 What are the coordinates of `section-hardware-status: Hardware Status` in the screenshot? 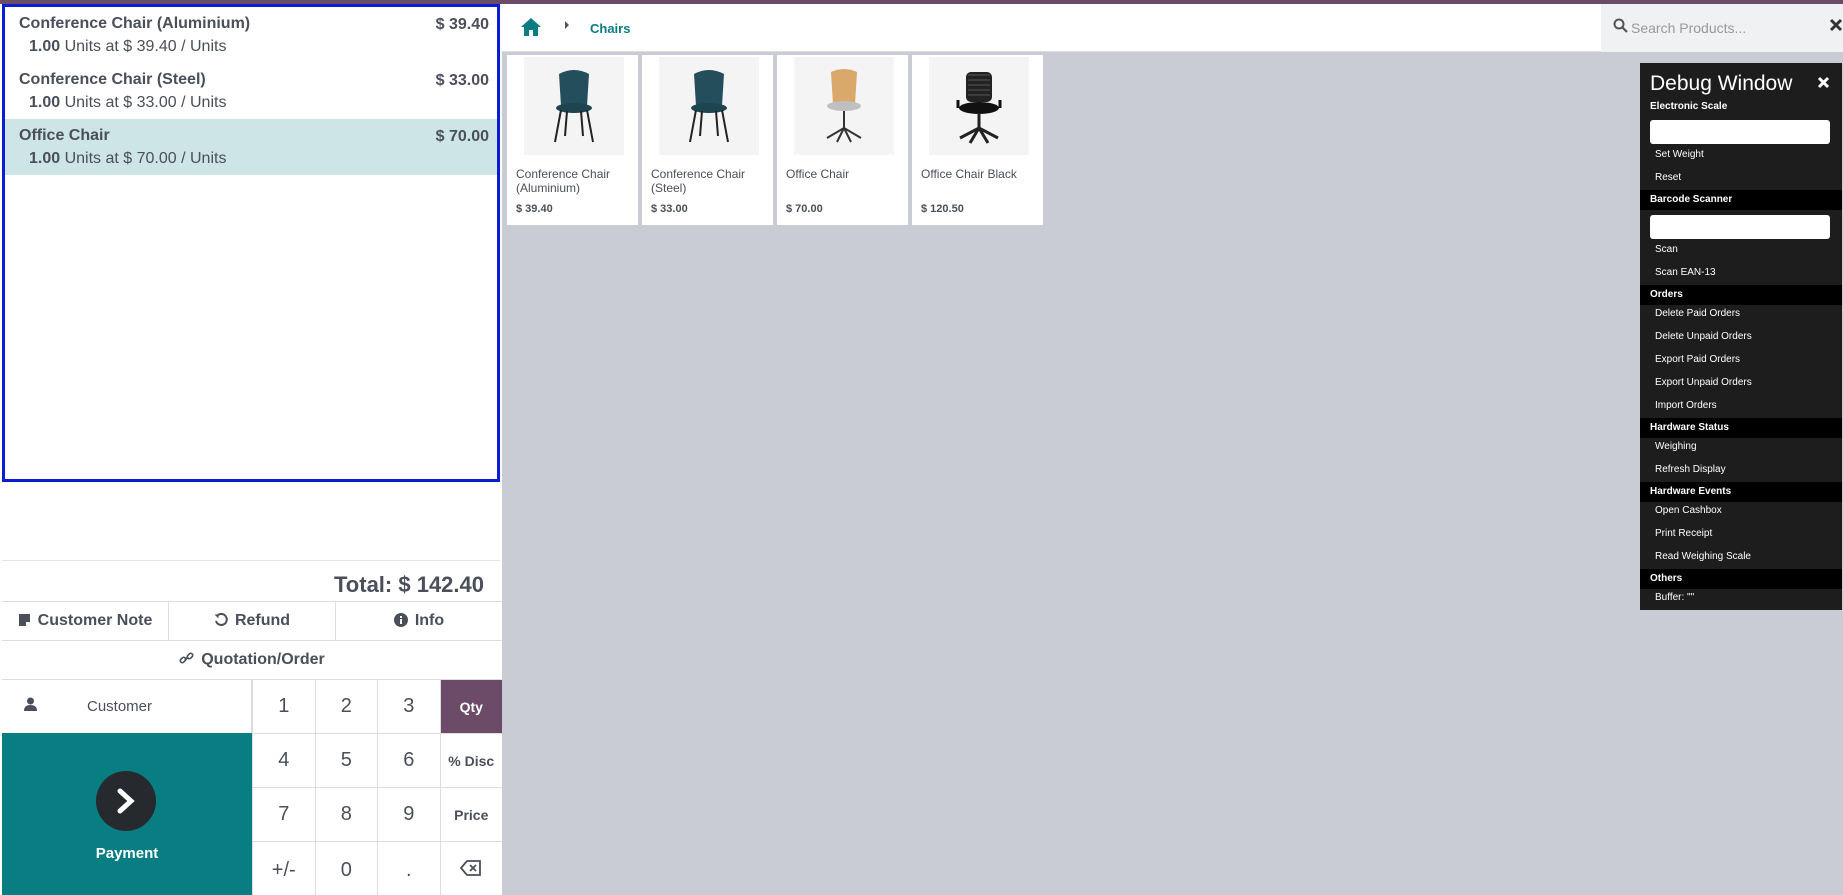 It's located at (1741, 428).